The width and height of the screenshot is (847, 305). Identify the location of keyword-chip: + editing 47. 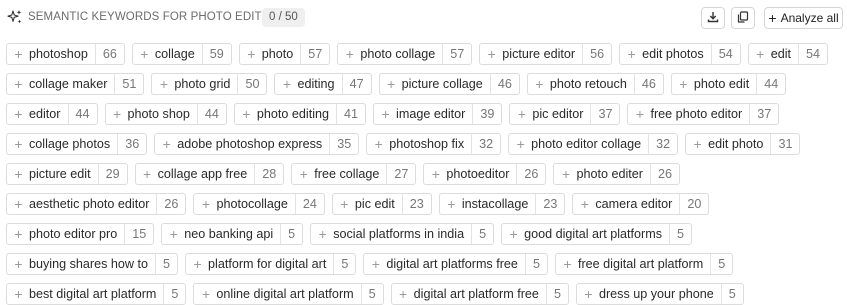
(323, 84).